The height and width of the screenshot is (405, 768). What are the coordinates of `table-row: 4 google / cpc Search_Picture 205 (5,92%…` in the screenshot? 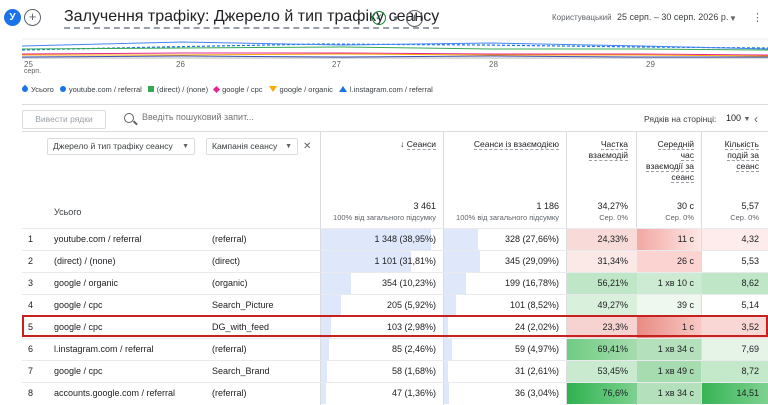 It's located at (395, 305).